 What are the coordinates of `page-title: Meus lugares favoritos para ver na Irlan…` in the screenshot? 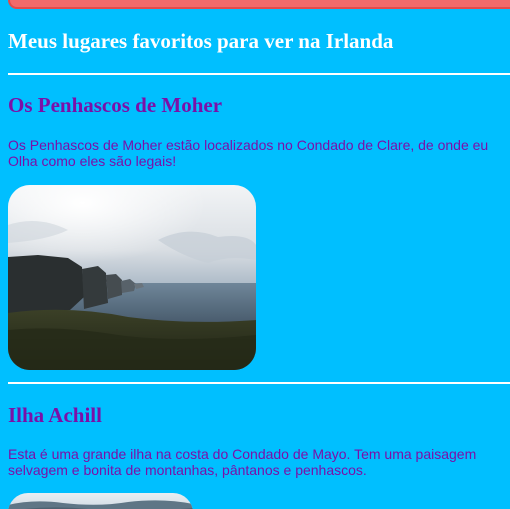 It's located at (201, 41).